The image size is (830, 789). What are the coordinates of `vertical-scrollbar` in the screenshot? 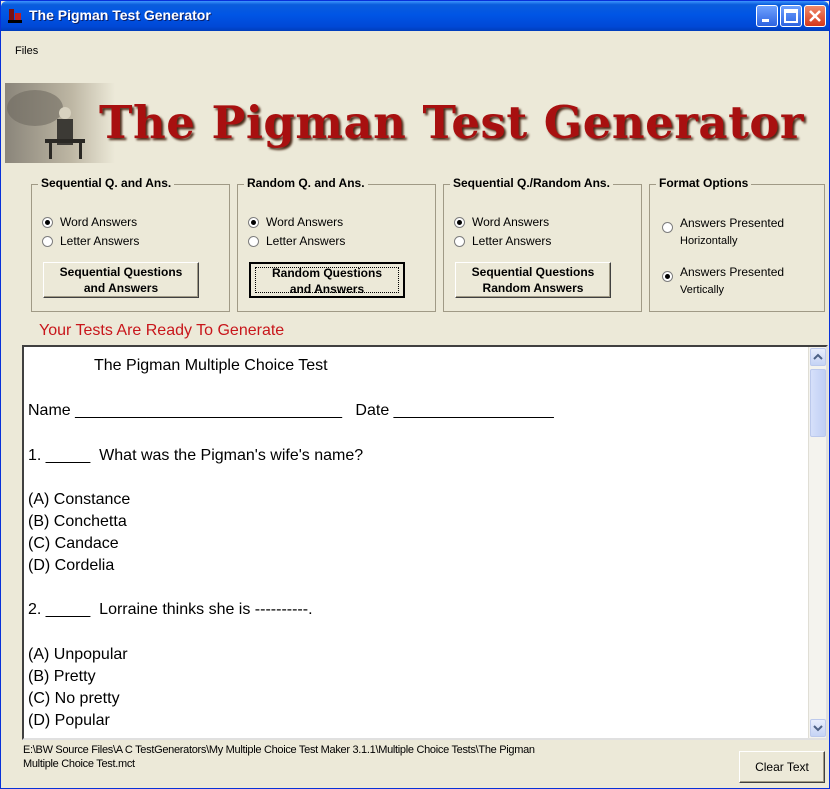 It's located at (817, 542).